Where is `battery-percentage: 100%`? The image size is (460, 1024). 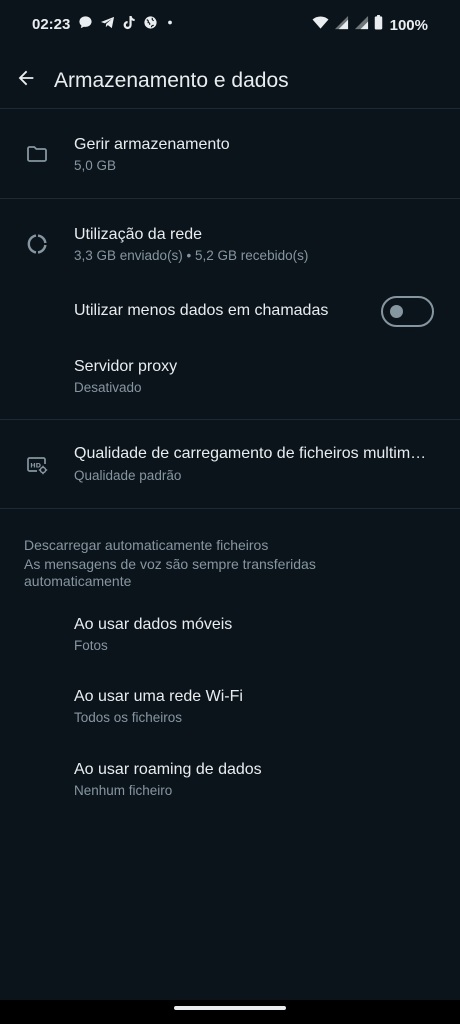 battery-percentage: 100% is located at coordinates (408, 25).